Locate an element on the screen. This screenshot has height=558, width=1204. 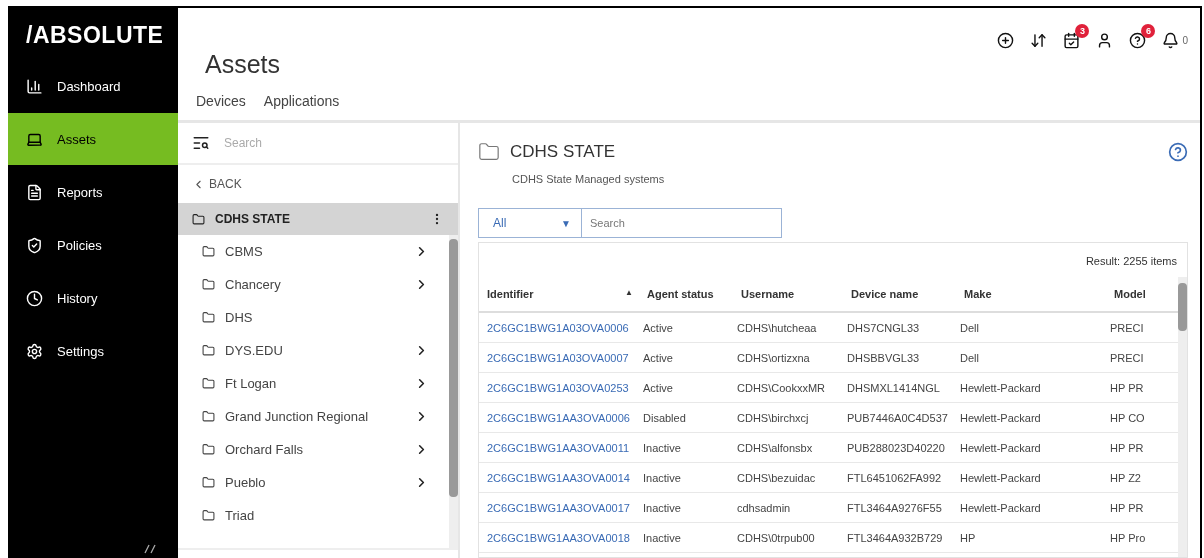
shield-icon is located at coordinates (34, 245).